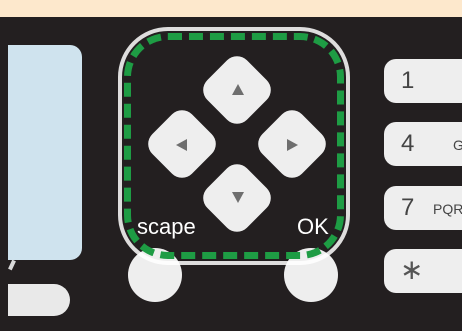  Describe the element at coordinates (447, 209) in the screenshot. I see `key-letters: PQR` at that location.